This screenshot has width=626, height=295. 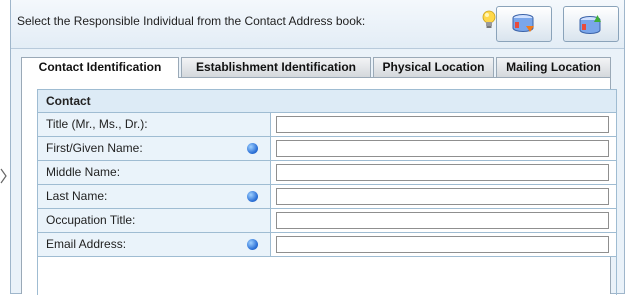 What do you see at coordinates (442, 196) in the screenshot?
I see `last-name-input` at bounding box center [442, 196].